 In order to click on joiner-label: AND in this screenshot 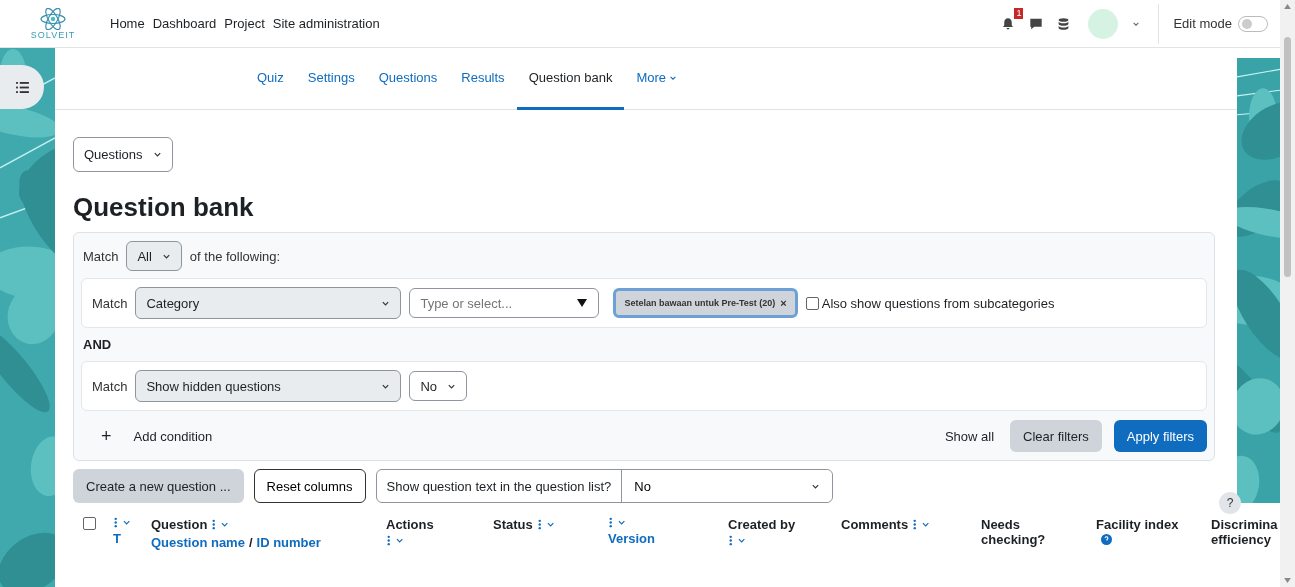, I will do `click(97, 345)`.